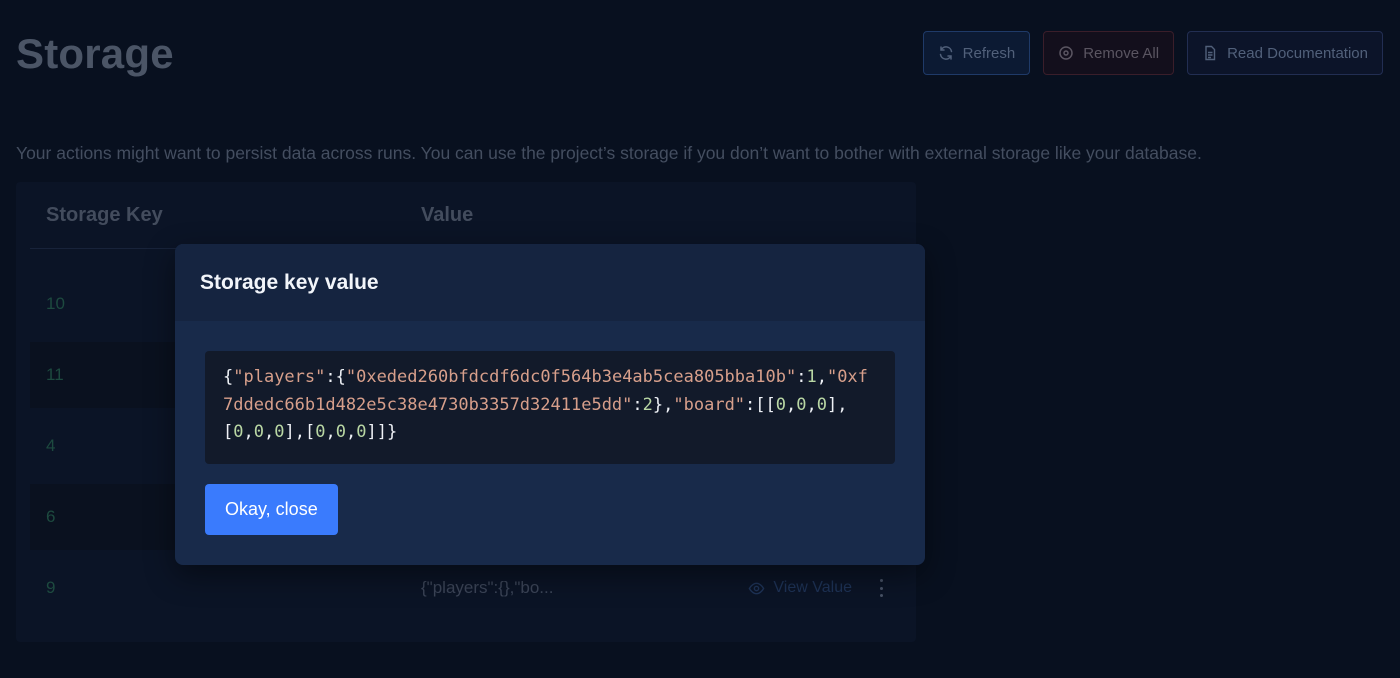  Describe the element at coordinates (812, 587) in the screenshot. I see `view-value-label: View Value` at that location.